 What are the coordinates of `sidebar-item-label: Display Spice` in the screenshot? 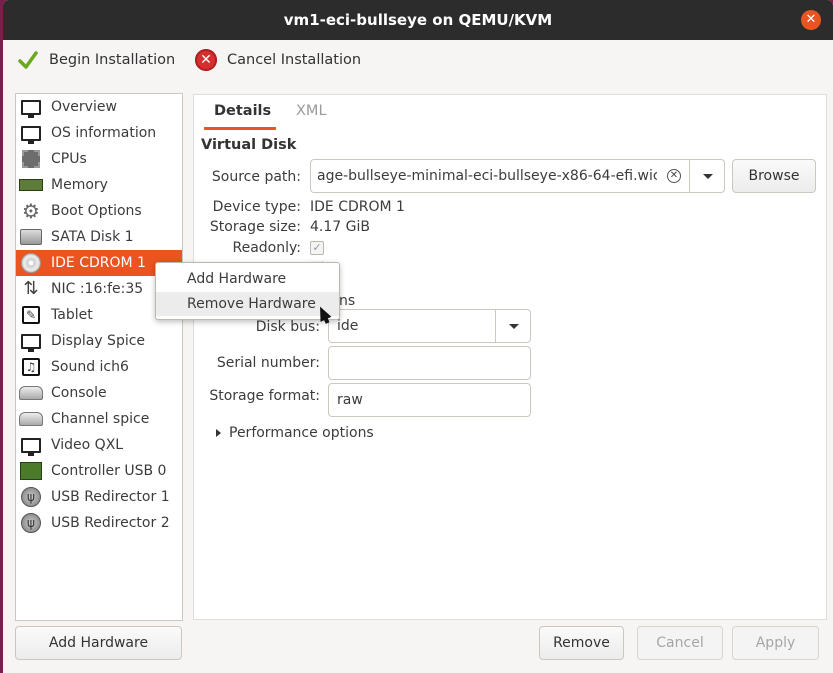 It's located at (98, 341).